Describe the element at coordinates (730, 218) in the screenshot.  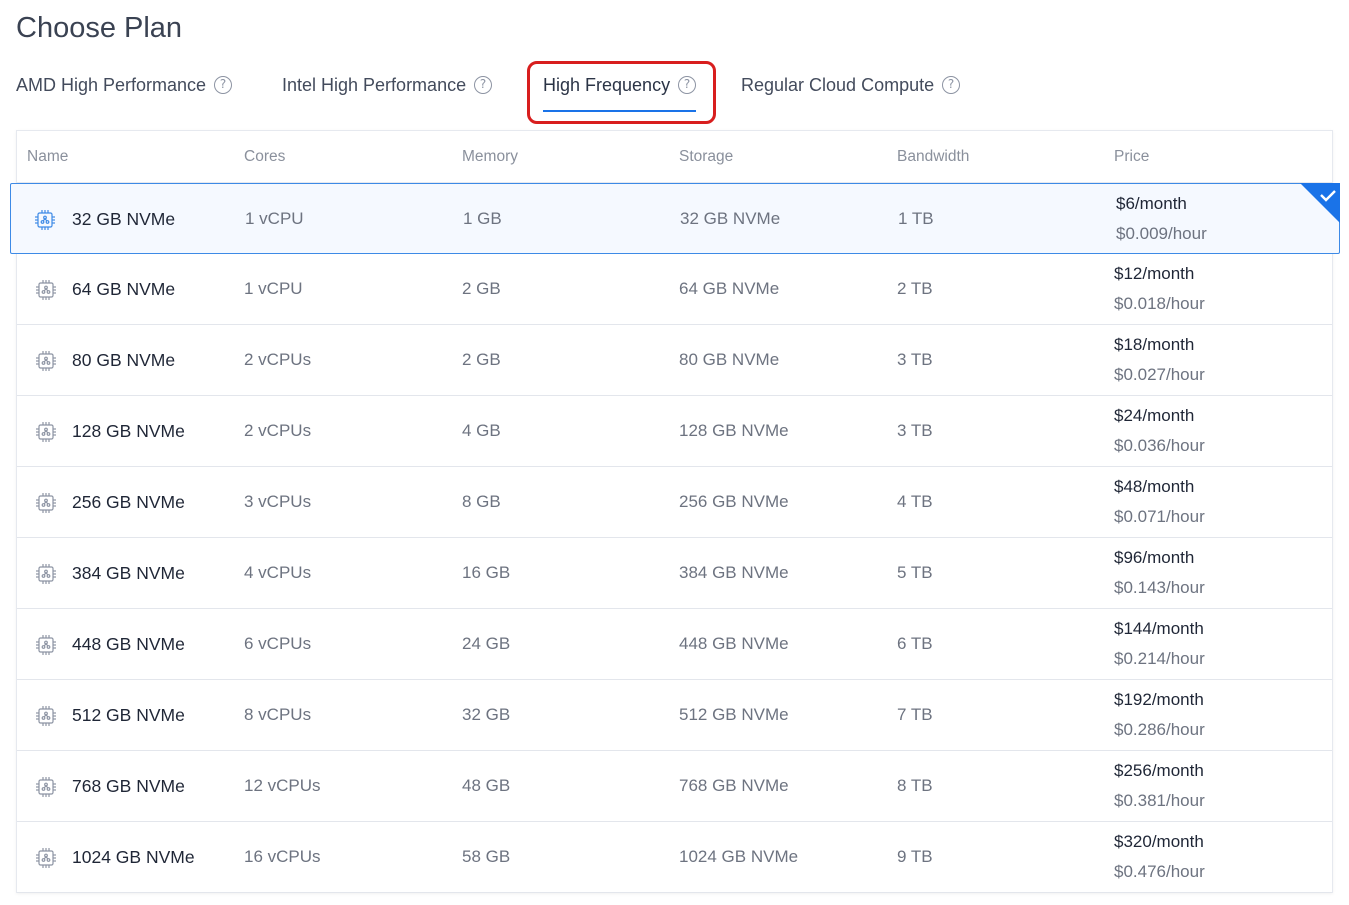
I see `plan-storage: 32 GB NVMe` at that location.